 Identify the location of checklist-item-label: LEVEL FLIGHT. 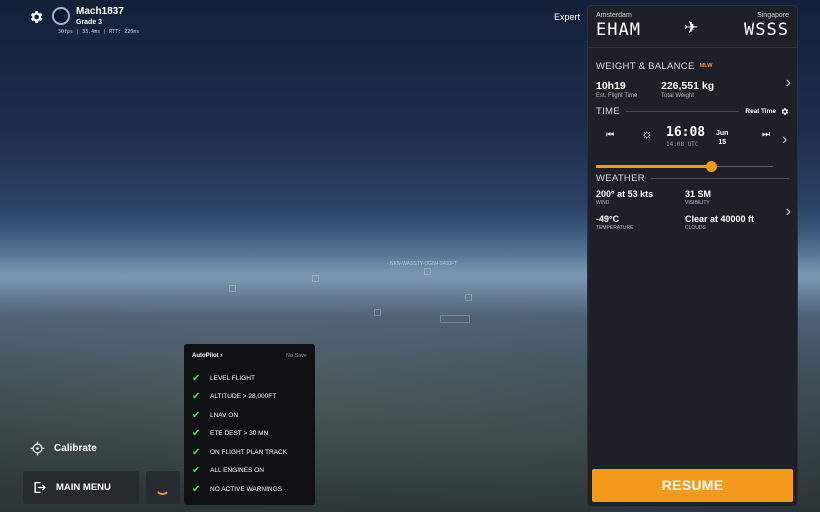
(232, 378).